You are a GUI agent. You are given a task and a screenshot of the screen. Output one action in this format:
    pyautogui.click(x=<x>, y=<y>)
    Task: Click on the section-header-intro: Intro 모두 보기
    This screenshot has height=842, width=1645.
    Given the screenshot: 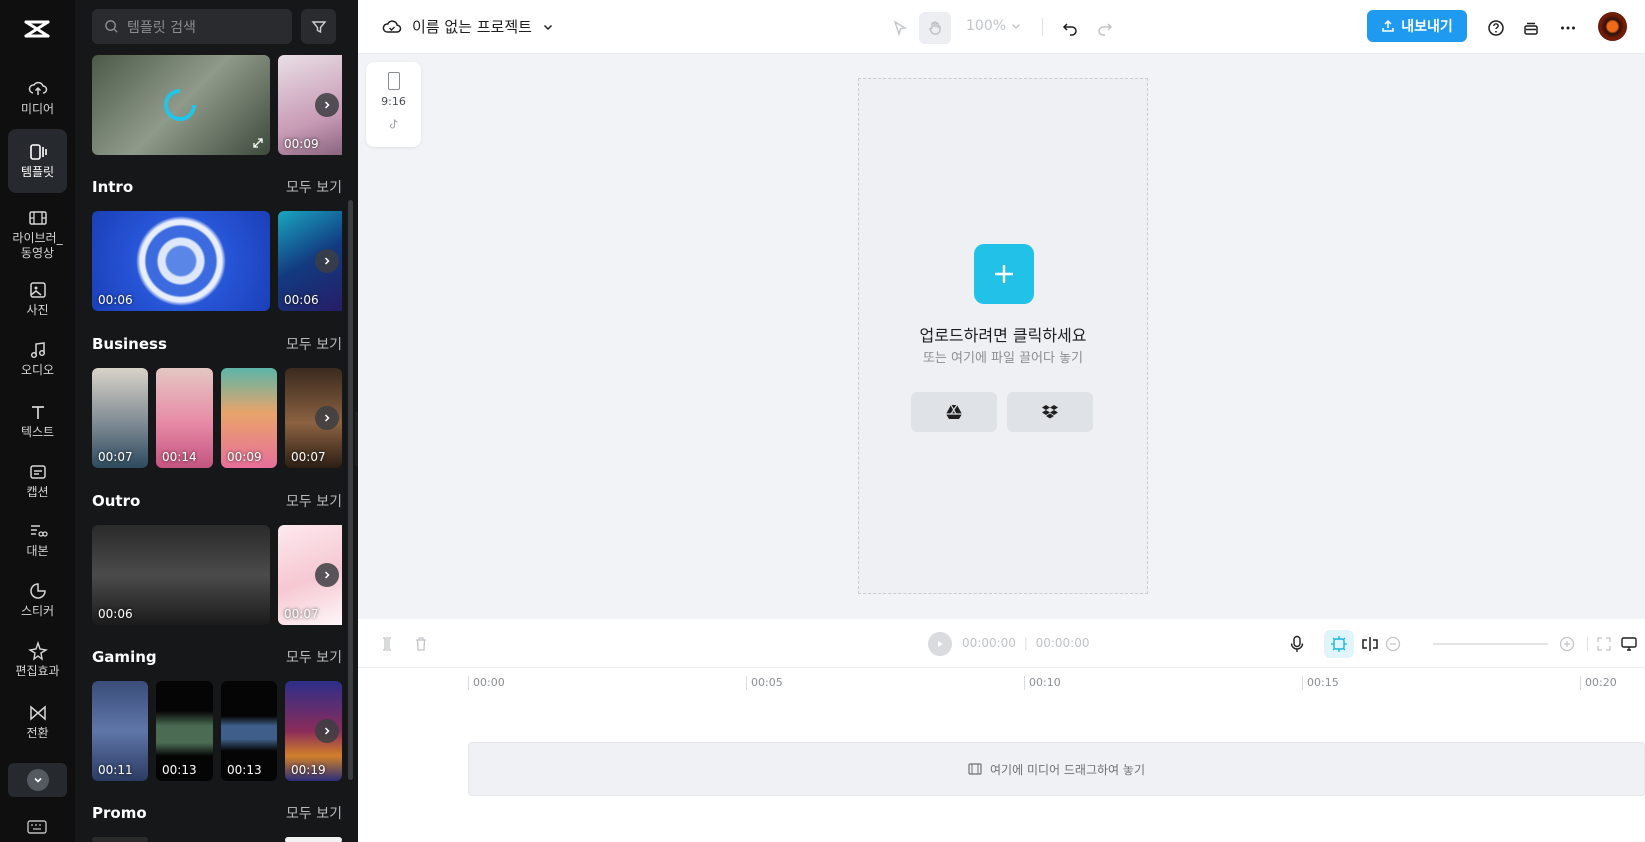 What is the action you would take?
    pyautogui.click(x=217, y=187)
    